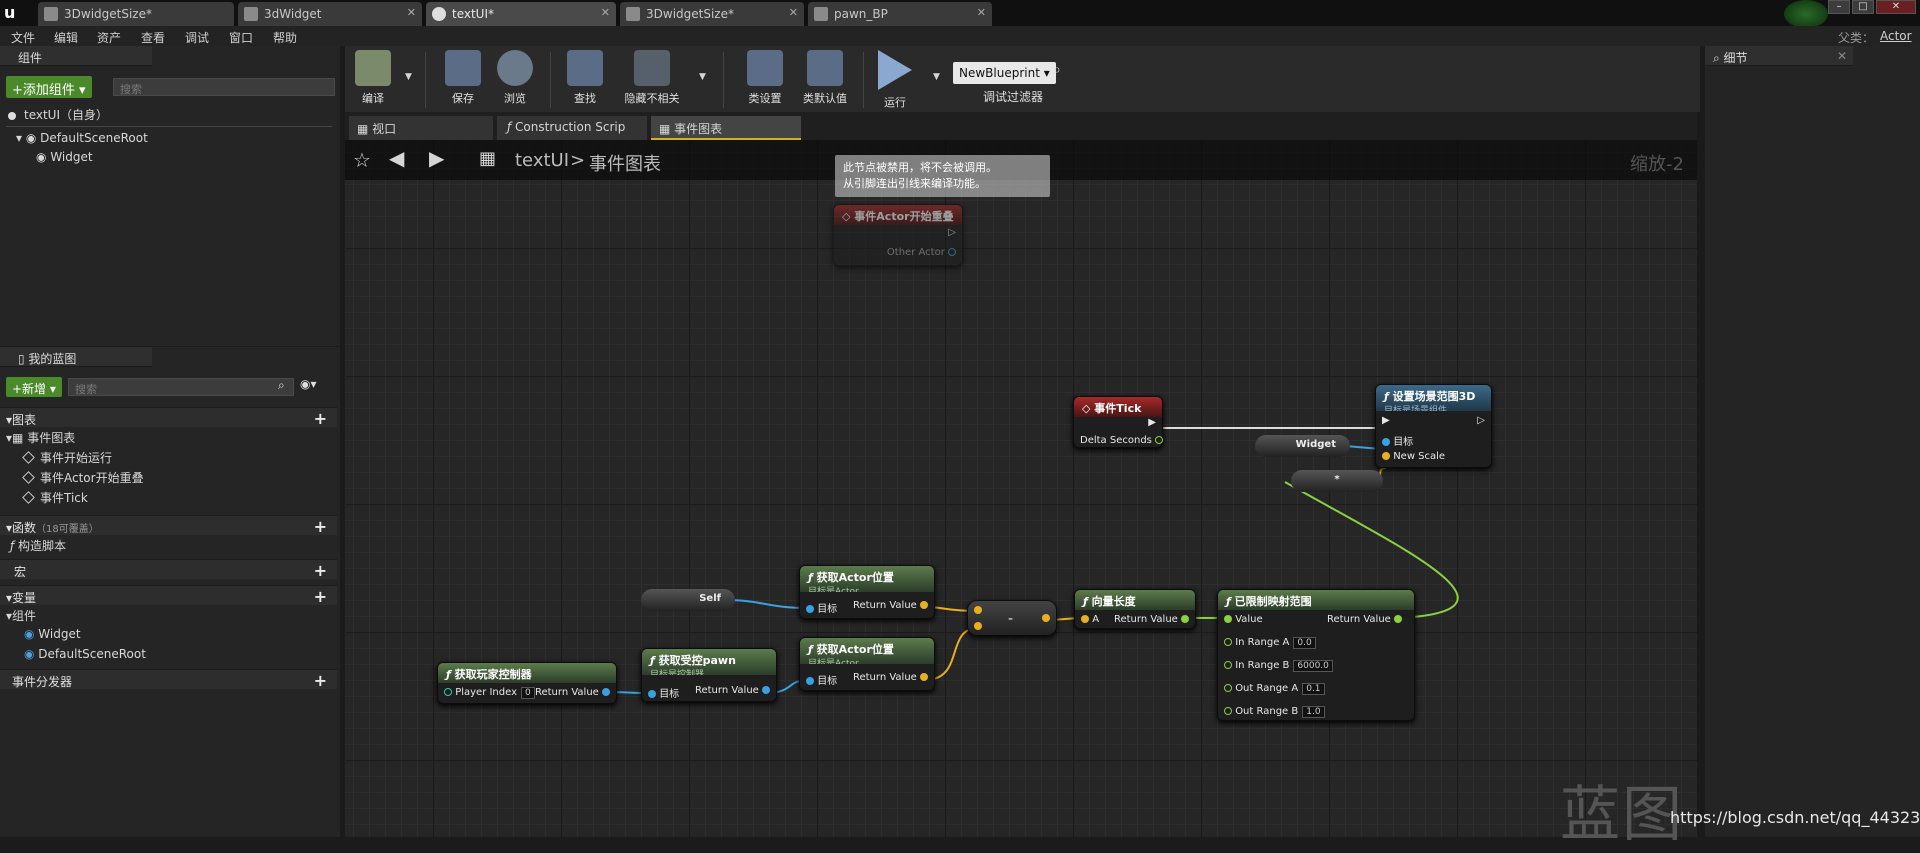 The height and width of the screenshot is (853, 1920). Describe the element at coordinates (1004, 73) in the screenshot. I see `debug-object-select: NewBlueprint ▾` at that location.